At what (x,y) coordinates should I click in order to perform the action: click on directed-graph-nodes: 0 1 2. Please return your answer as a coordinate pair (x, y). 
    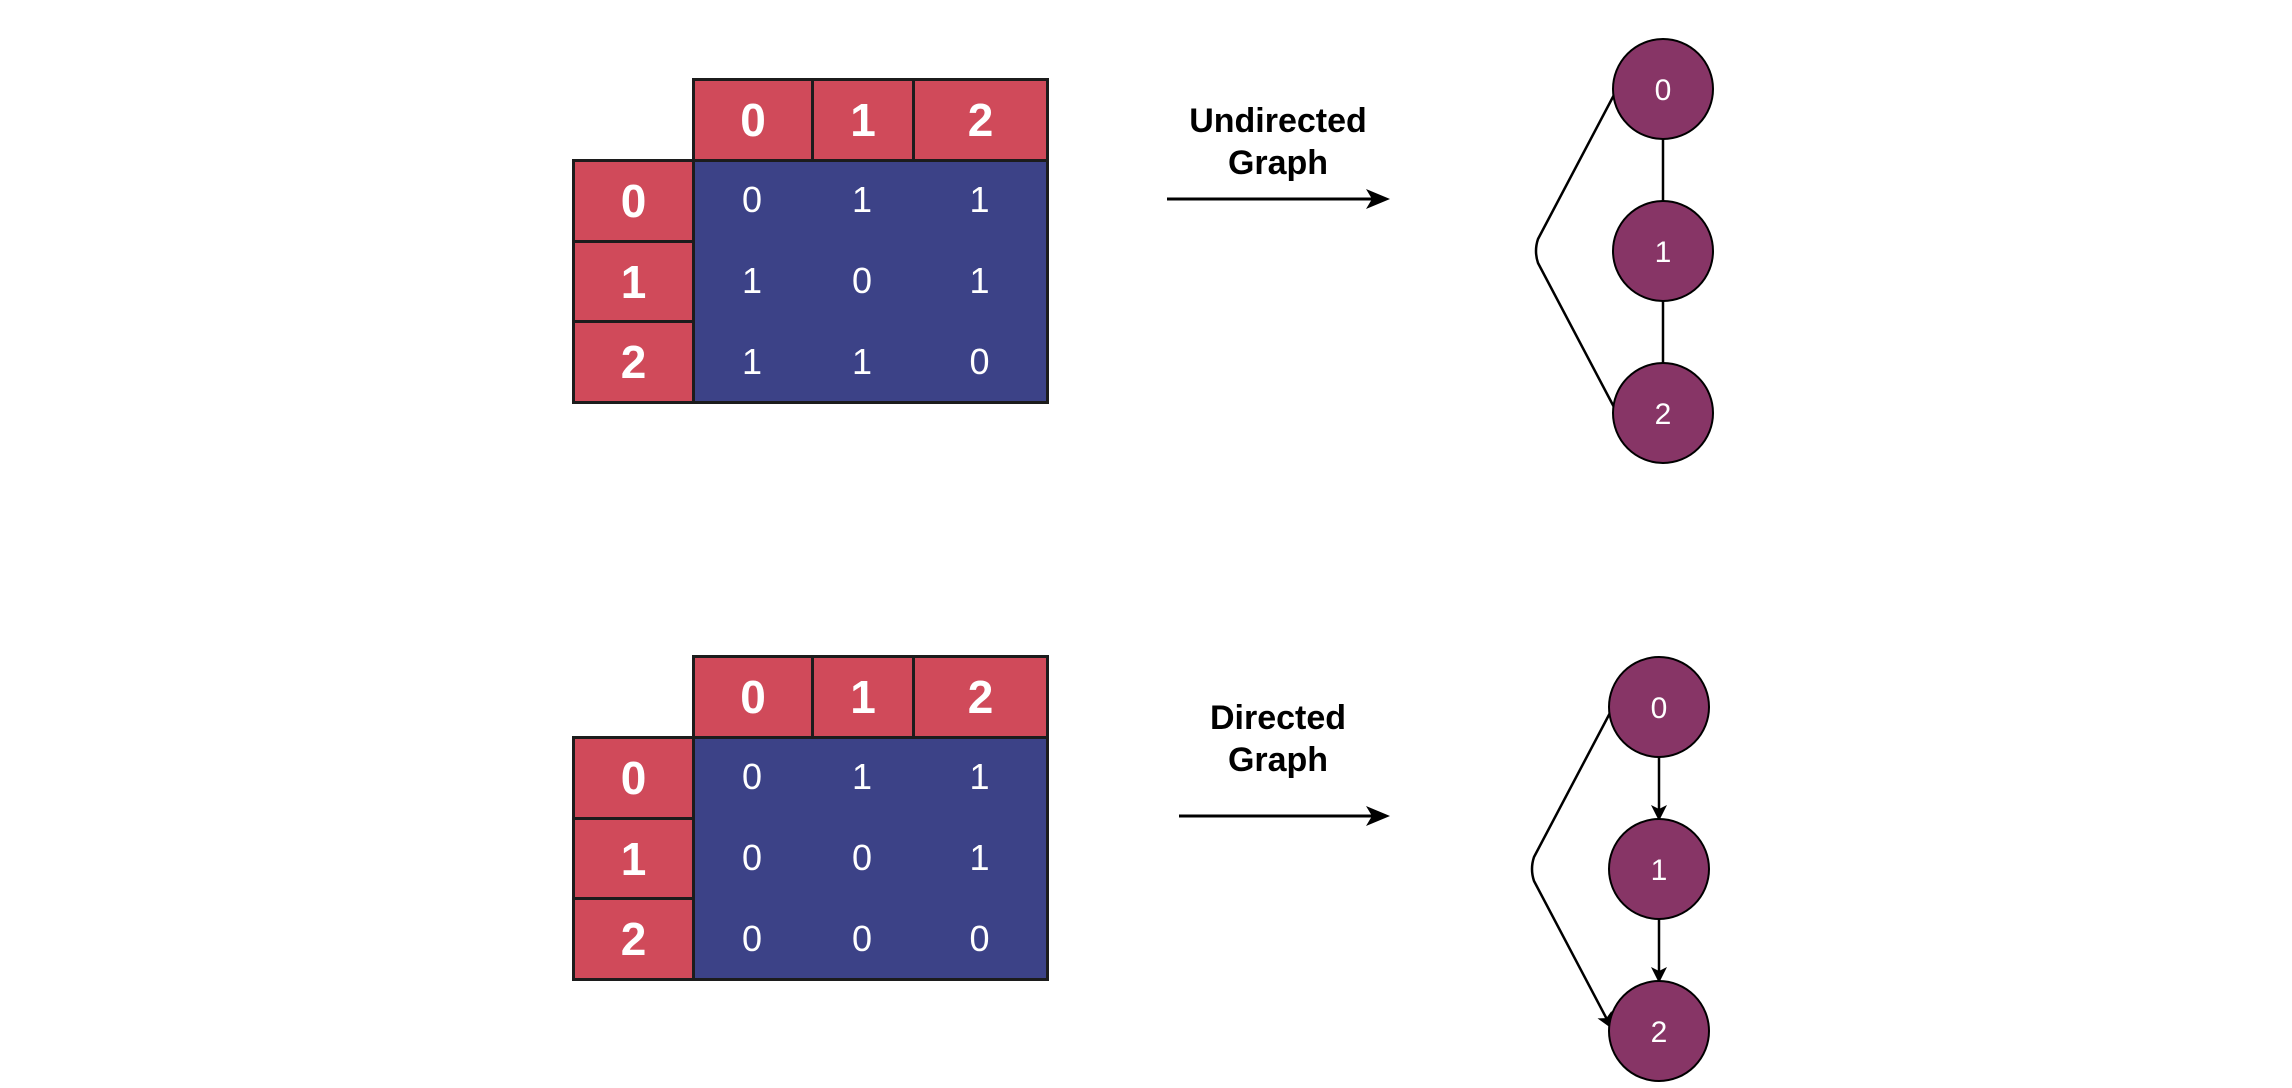
    Looking at the image, I should click on (1659, 869).